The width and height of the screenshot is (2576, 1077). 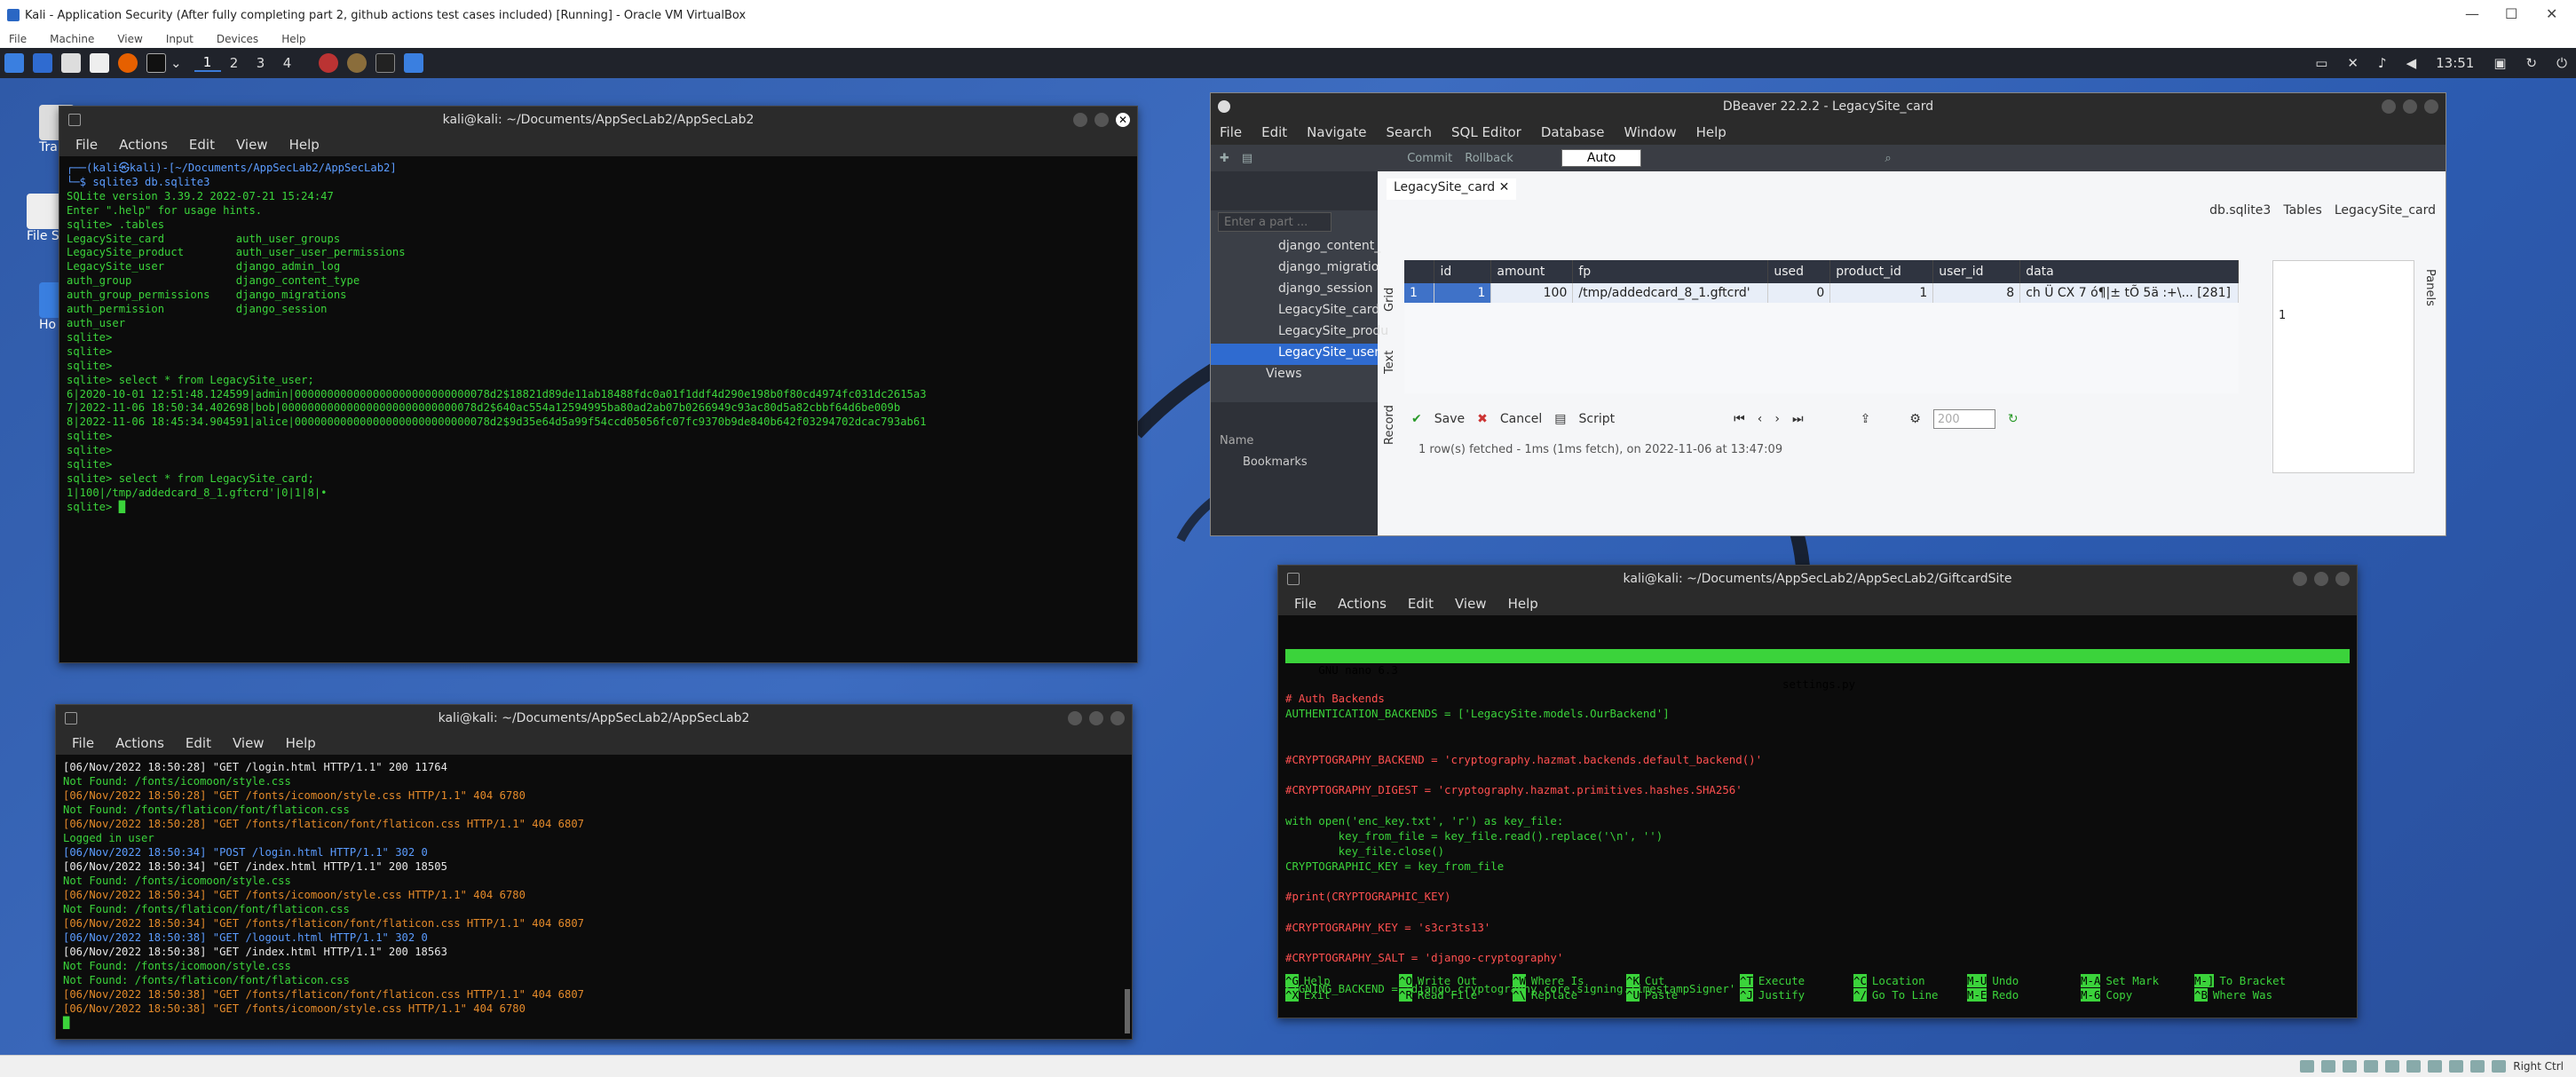 I want to click on vbox-menu-devices: Devices, so click(x=237, y=39).